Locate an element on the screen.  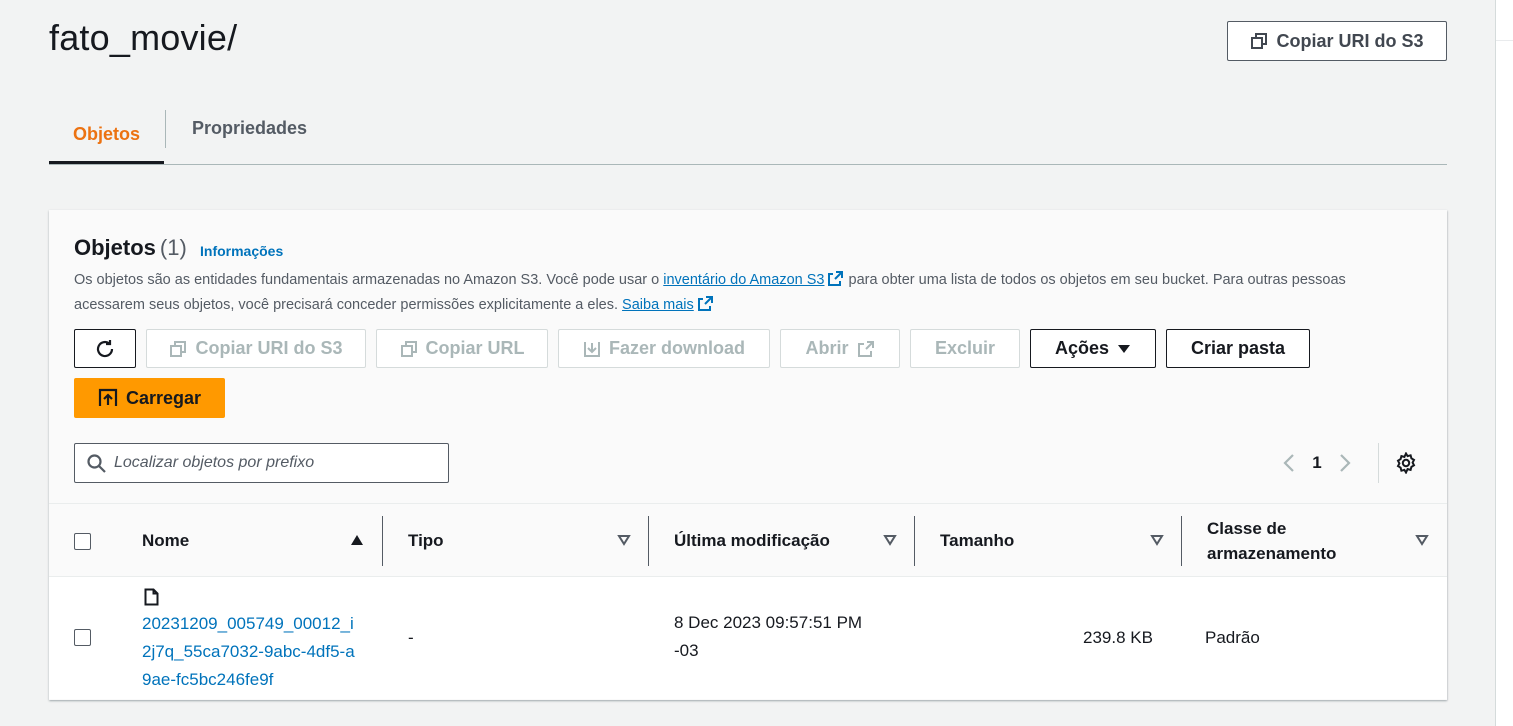
download-icon is located at coordinates (591, 349).